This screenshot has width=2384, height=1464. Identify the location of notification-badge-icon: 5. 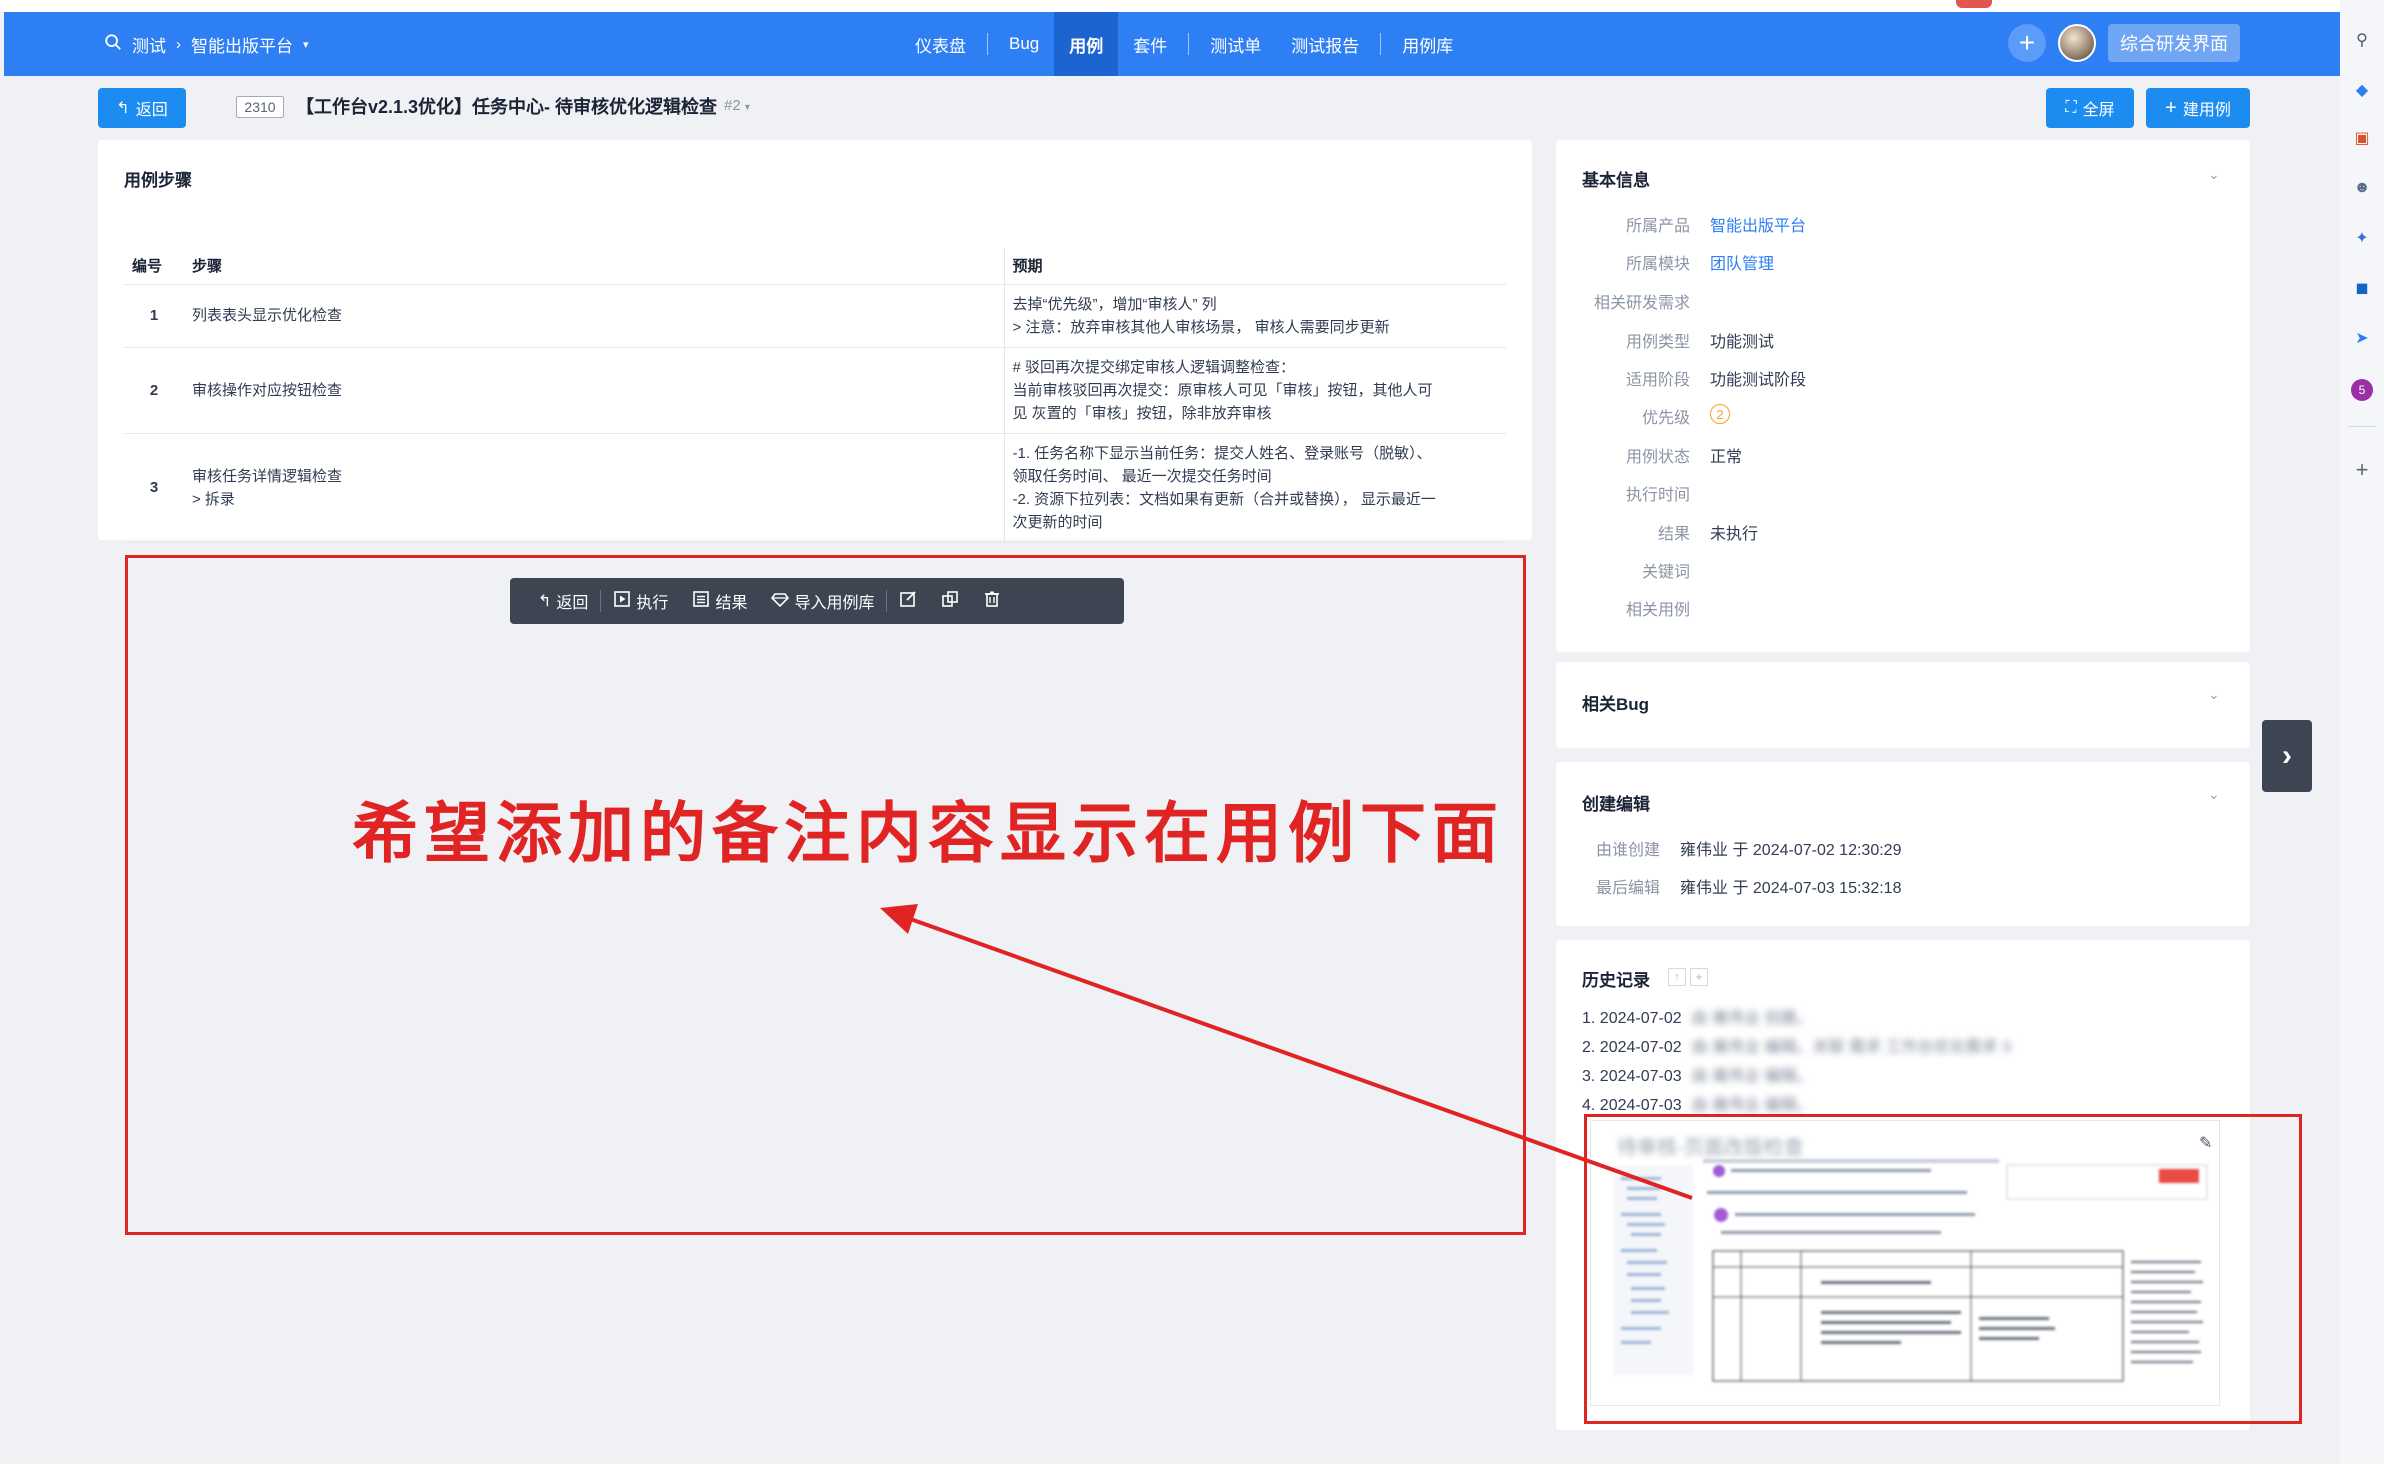
(2362, 390).